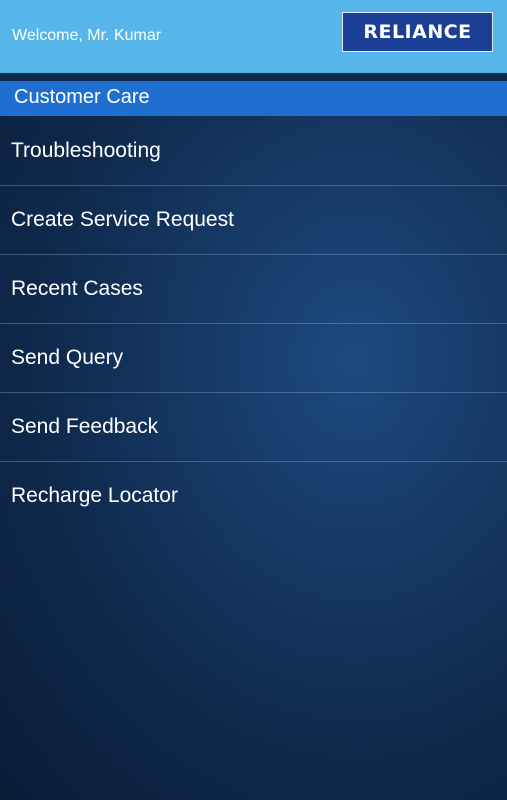 This screenshot has width=507, height=800. What do you see at coordinates (253, 289) in the screenshot?
I see `menu-item-recent-cases: Recent Cases` at bounding box center [253, 289].